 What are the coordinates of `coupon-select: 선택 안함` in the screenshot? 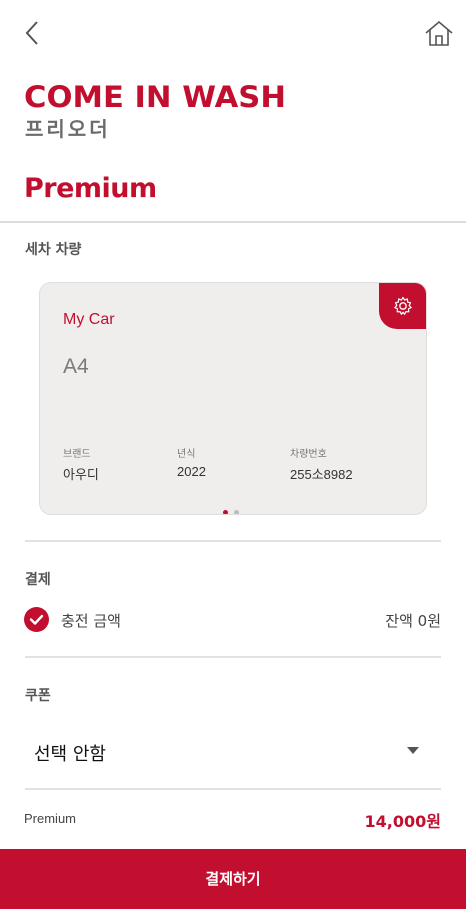 It's located at (233, 753).